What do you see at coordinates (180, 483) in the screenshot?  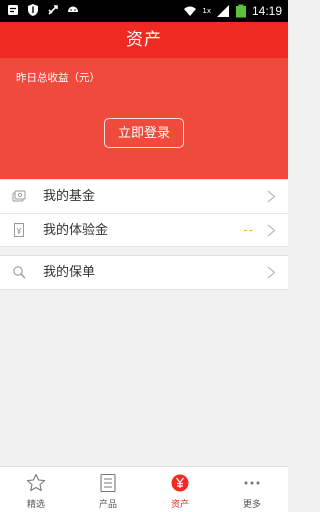 I see `yen-icon` at bounding box center [180, 483].